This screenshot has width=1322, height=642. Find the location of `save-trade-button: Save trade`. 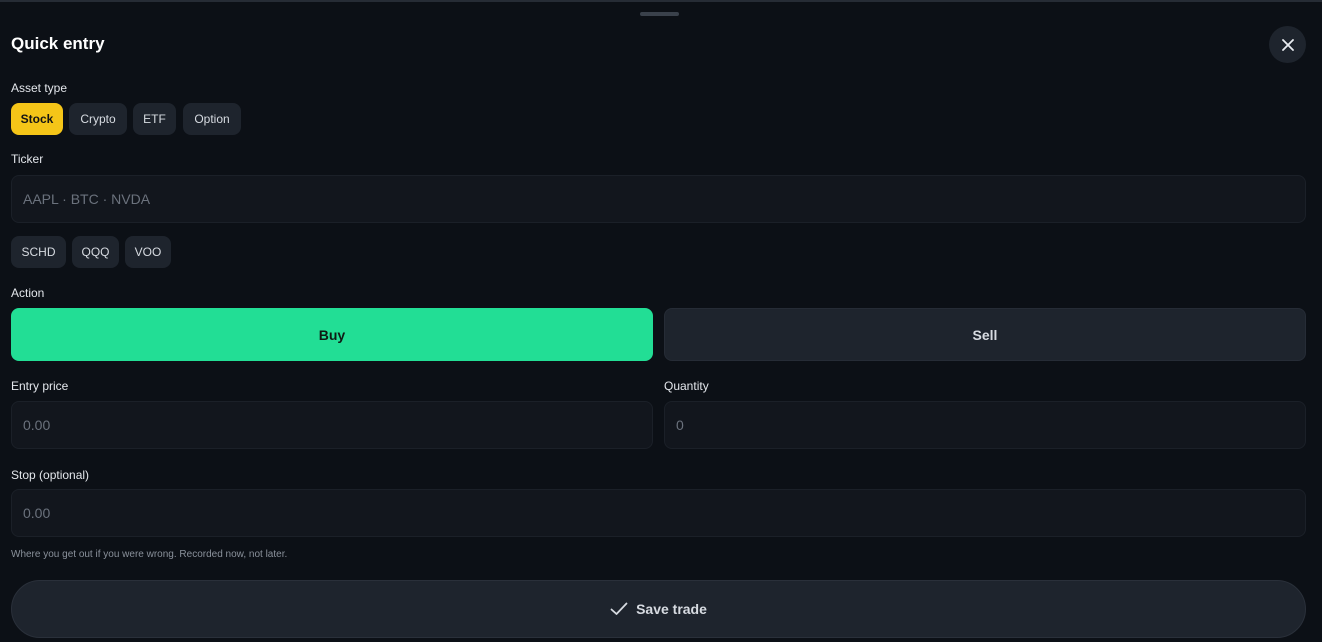

save-trade-button: Save trade is located at coordinates (658, 609).